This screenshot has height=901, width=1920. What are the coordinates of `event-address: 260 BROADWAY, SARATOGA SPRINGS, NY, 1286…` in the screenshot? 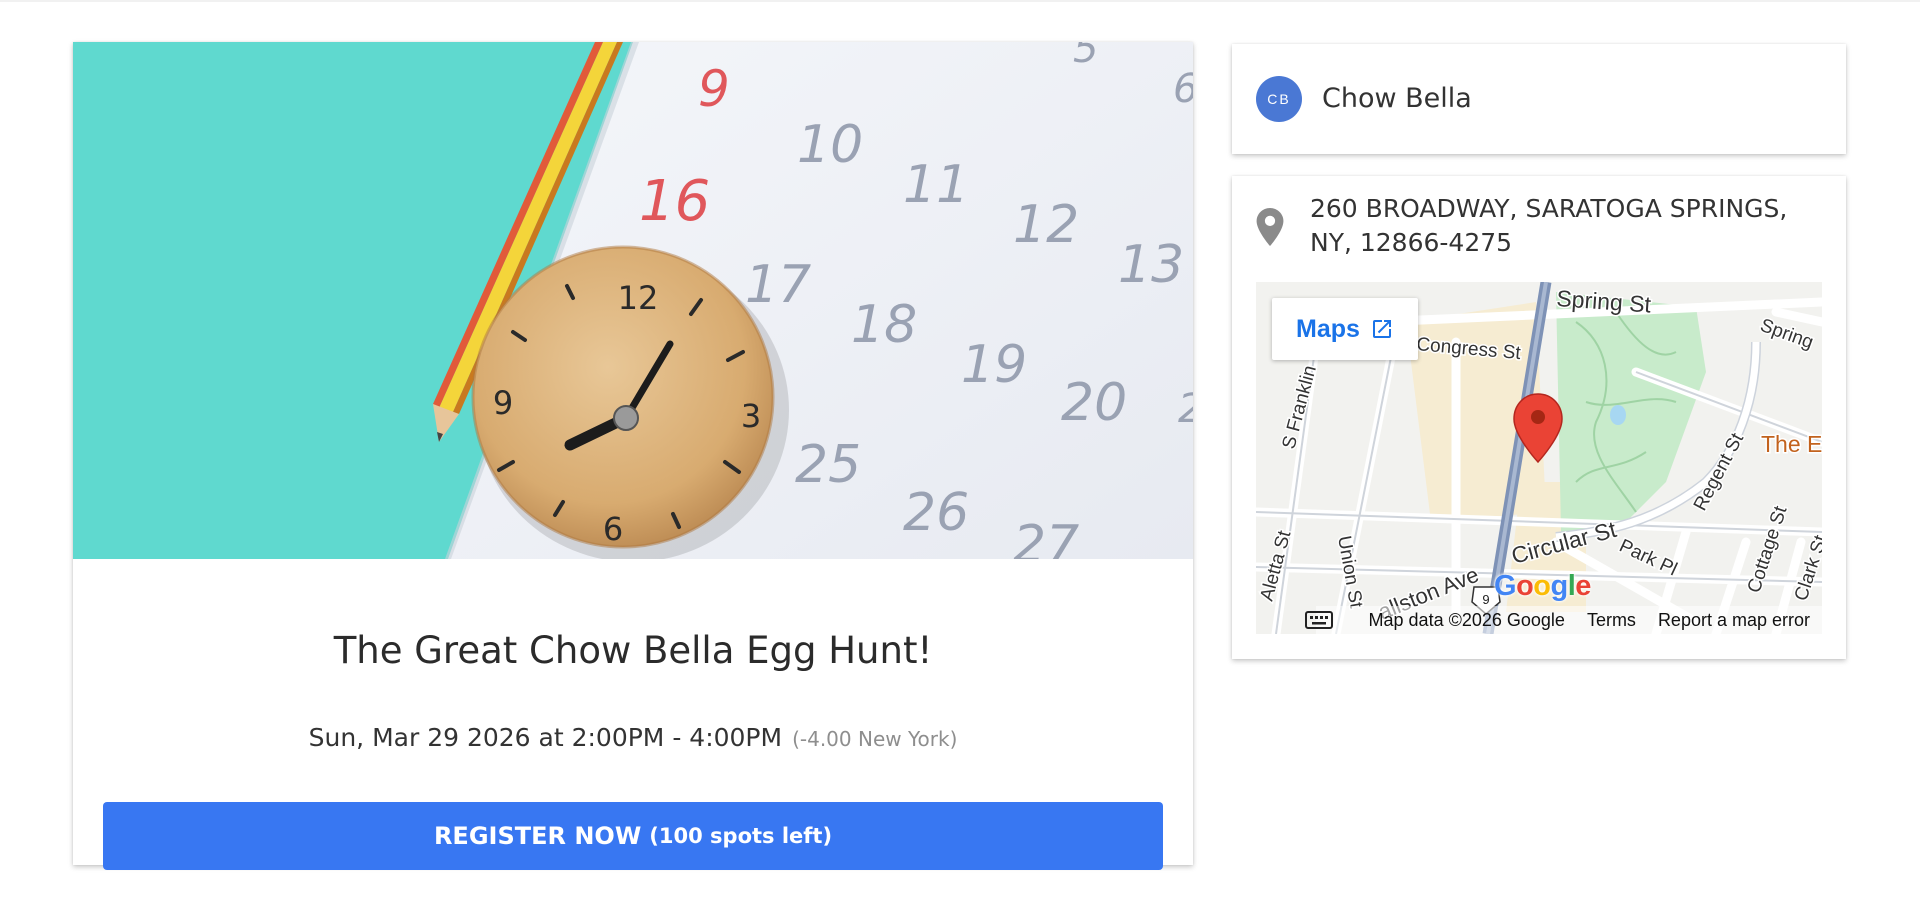 It's located at (1549, 225).